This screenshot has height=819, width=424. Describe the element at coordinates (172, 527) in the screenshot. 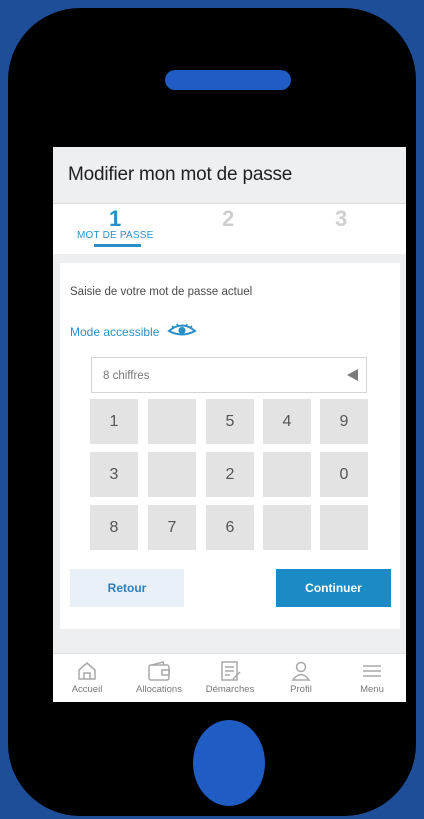

I see `keypad-key: 7` at that location.